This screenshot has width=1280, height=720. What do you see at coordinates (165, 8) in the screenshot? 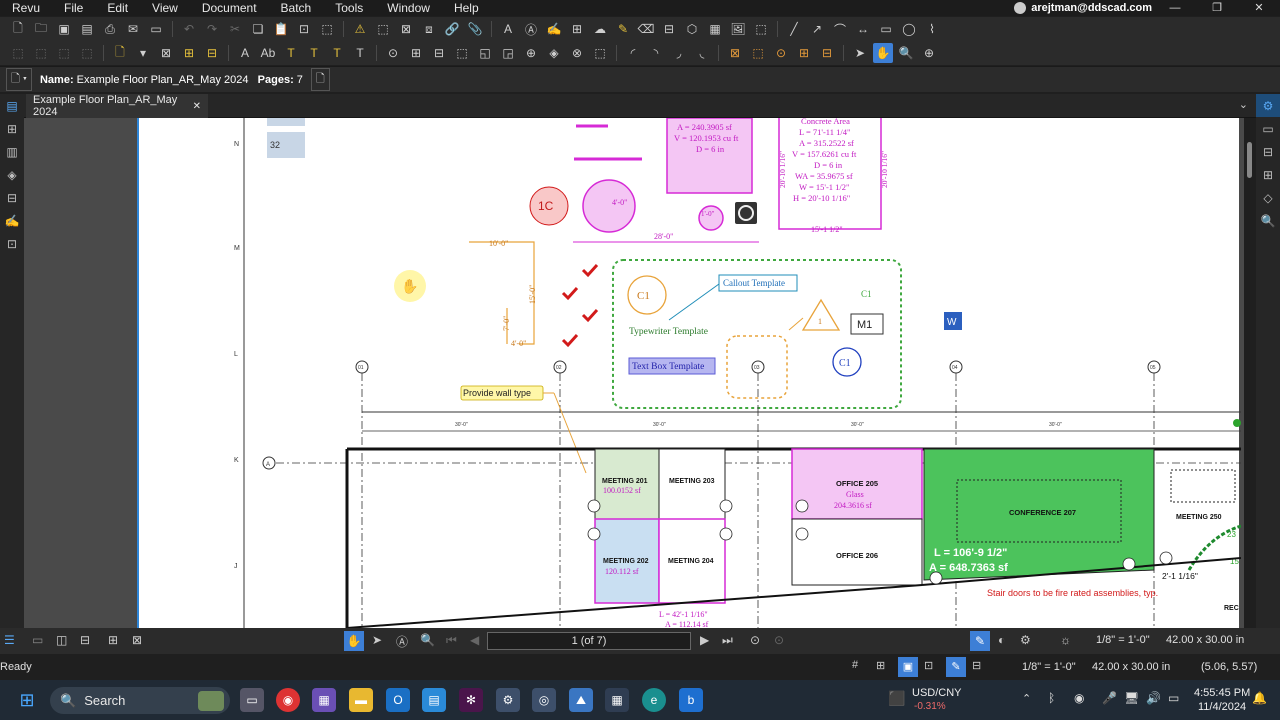
I see `menu-view: View` at bounding box center [165, 8].